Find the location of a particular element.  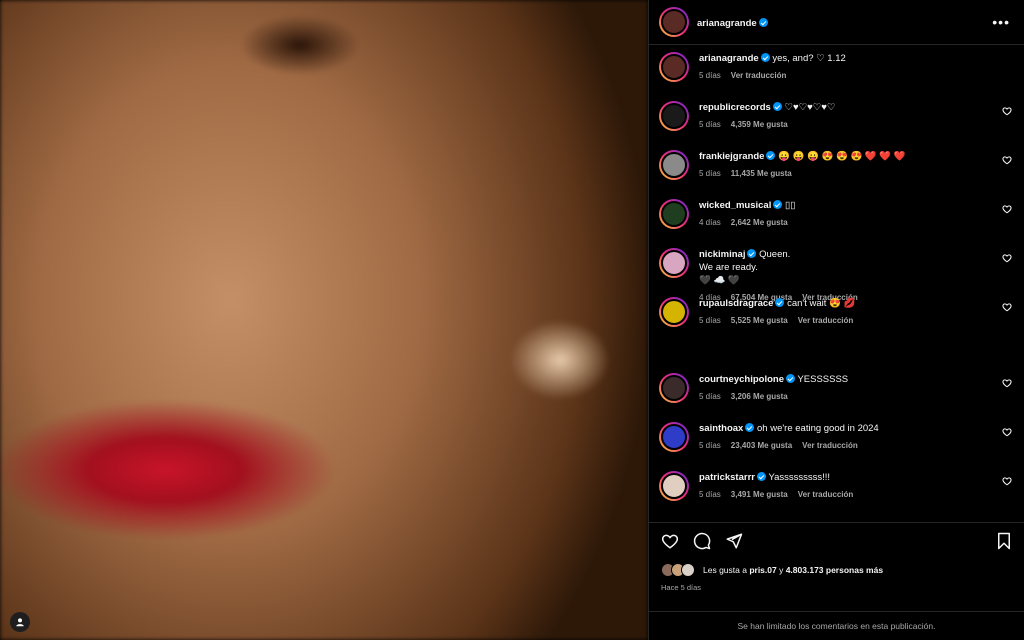

like-heart-icon is located at coordinates (670, 541).